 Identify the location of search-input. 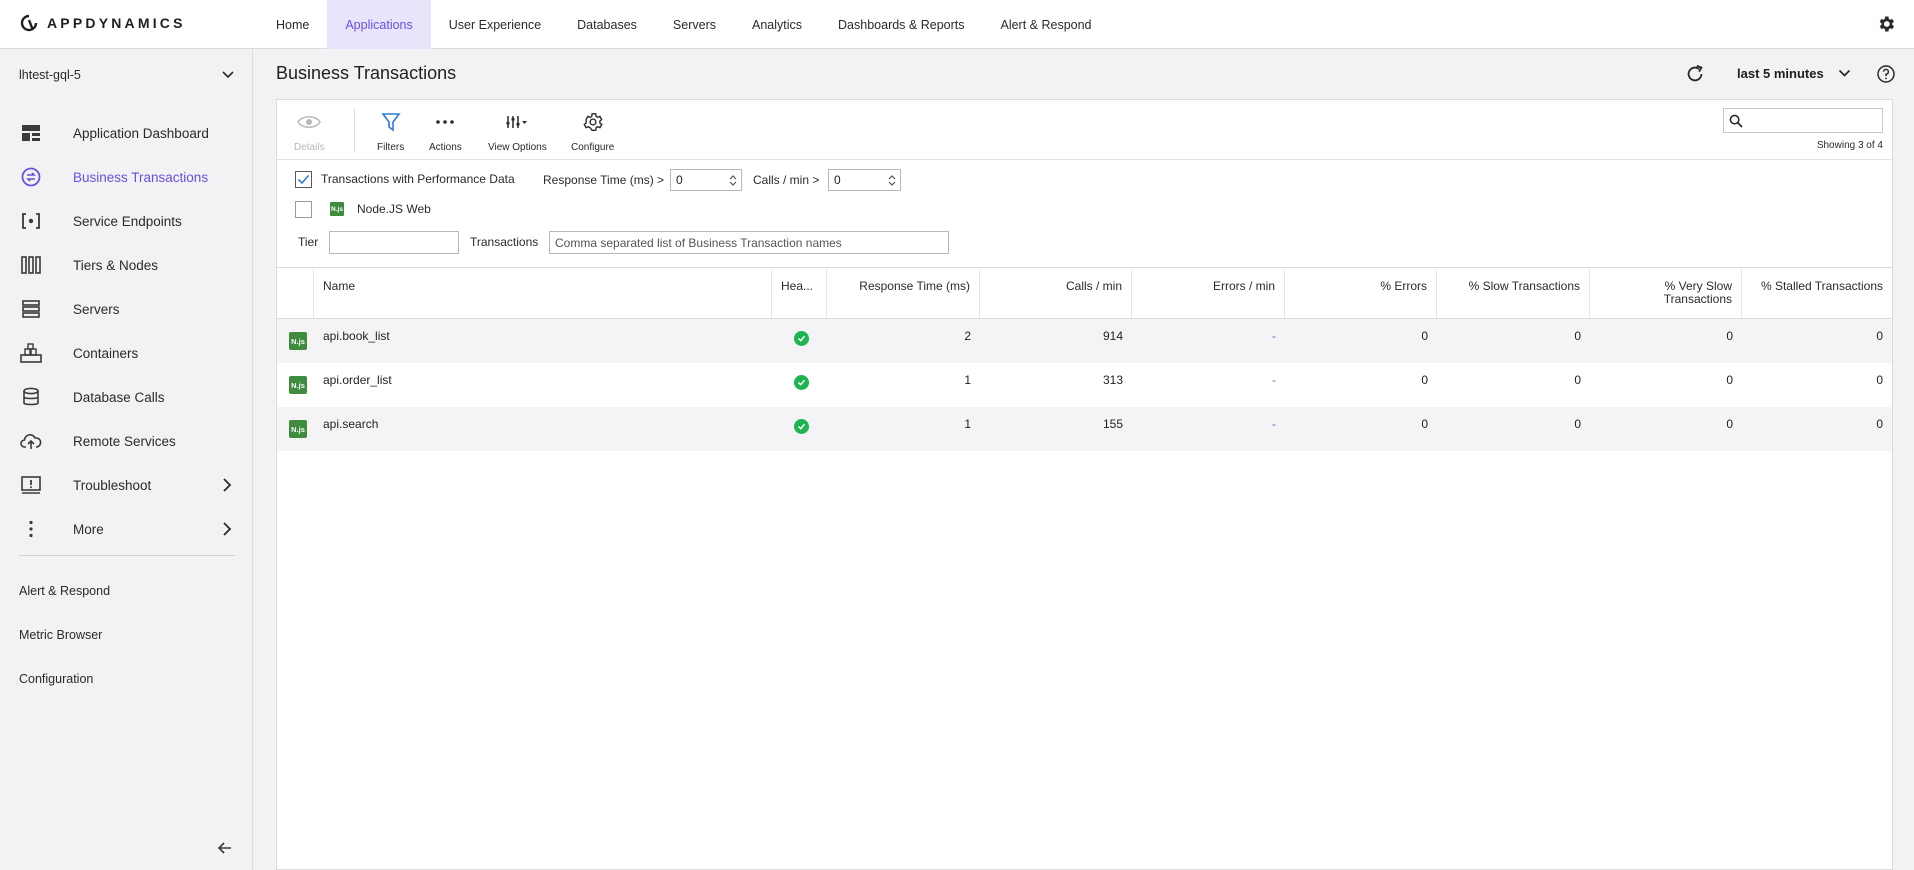
(1803, 120).